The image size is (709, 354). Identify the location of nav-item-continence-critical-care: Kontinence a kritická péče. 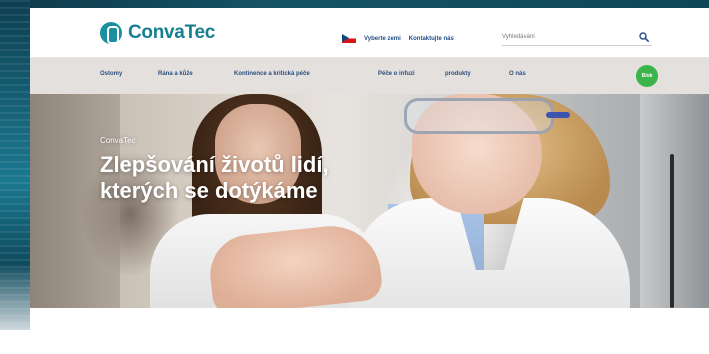
(306, 74).